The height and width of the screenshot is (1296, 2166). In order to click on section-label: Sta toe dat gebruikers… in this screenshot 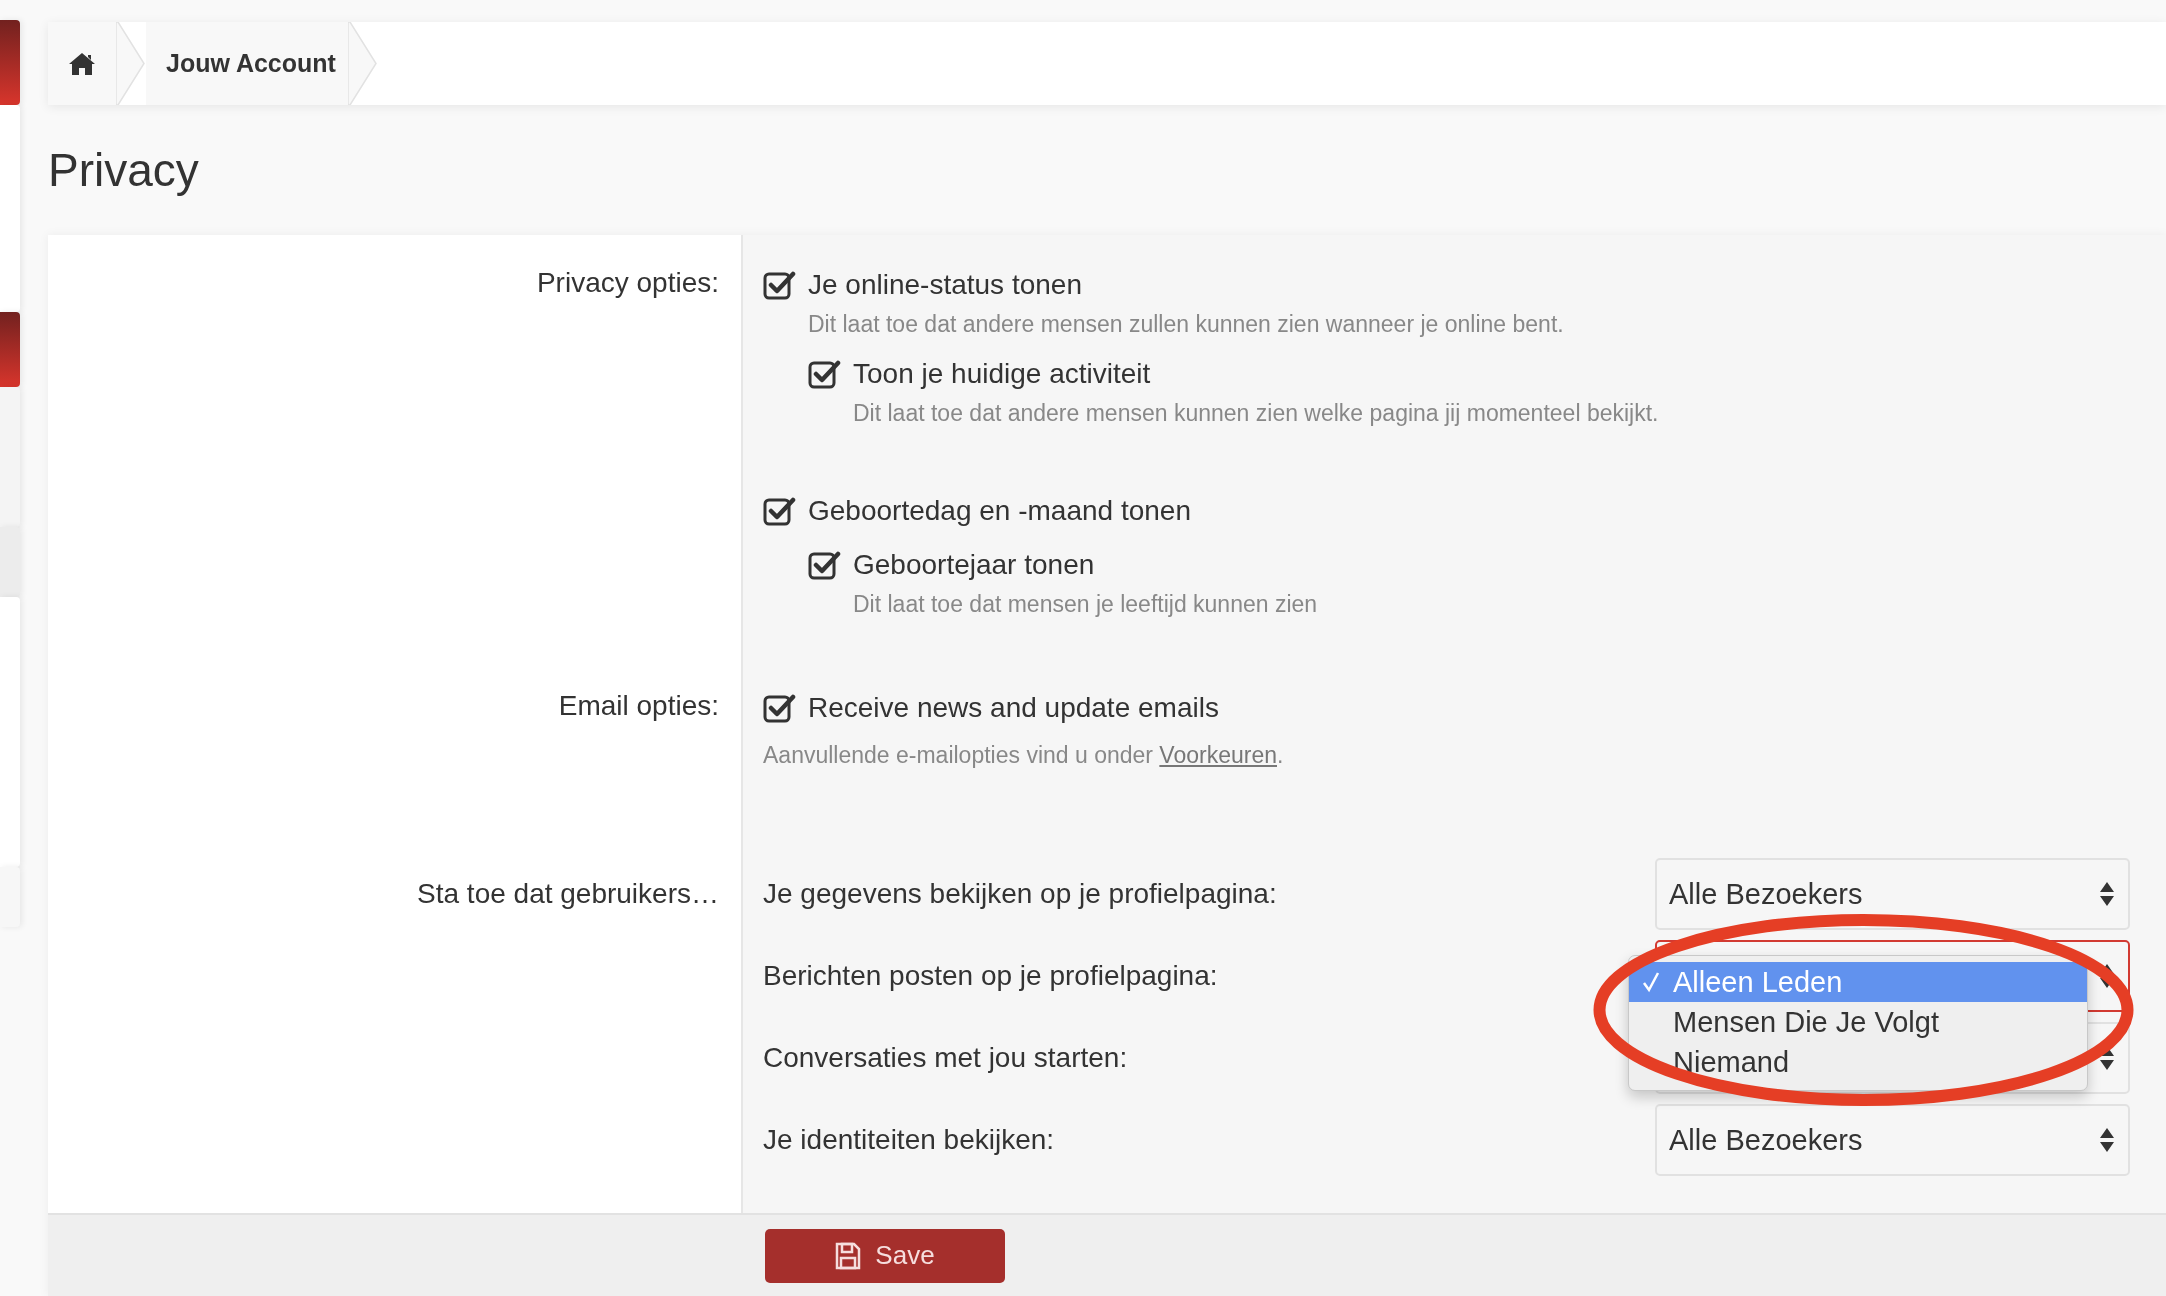, I will do `click(568, 894)`.